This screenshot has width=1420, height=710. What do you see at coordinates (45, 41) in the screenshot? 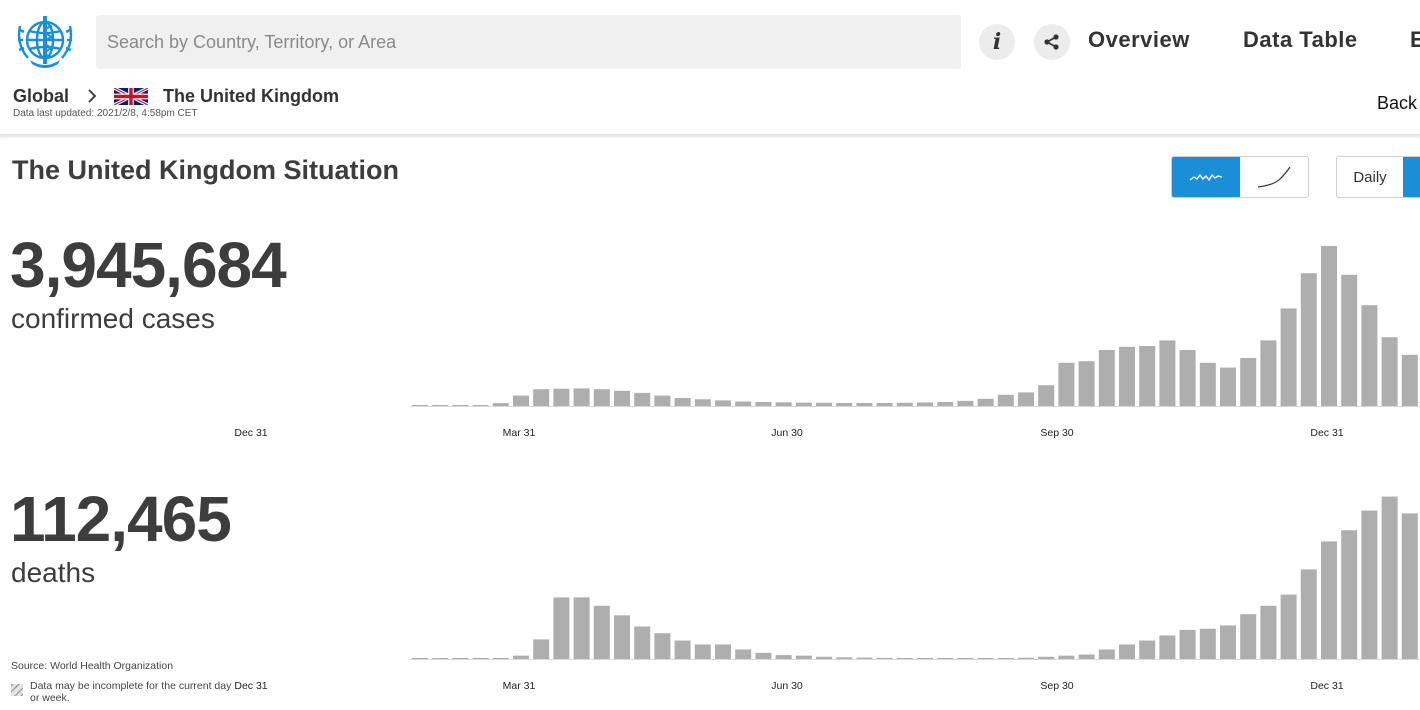
I see `who-emblem-icon` at bounding box center [45, 41].